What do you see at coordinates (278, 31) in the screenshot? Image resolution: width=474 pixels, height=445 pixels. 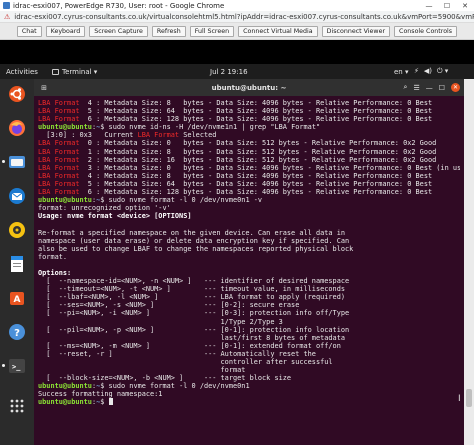 I see `connect-virtual-media-button: Connect Virtual Media` at bounding box center [278, 31].